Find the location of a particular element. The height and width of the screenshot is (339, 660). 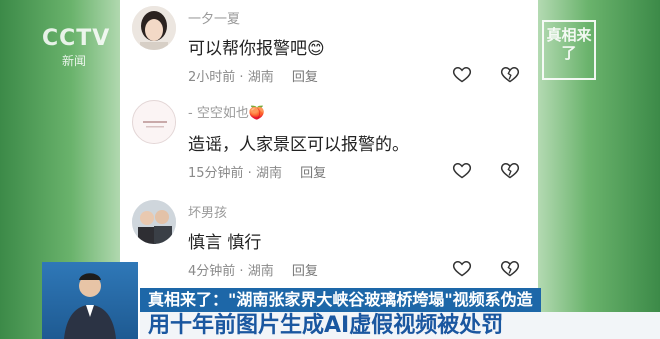

comment-meta: 15分钟前 · 湖南 回复 is located at coordinates (257, 173).